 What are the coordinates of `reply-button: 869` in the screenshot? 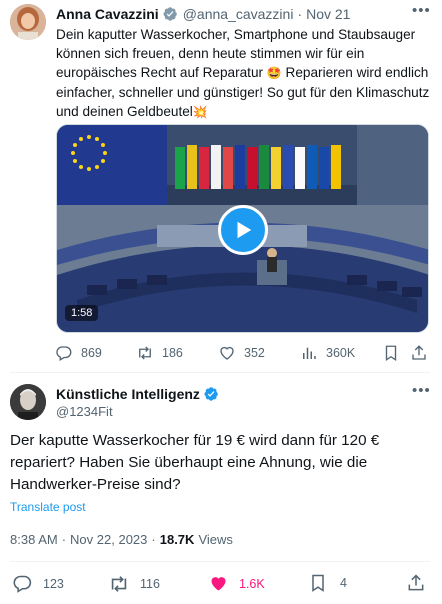 It's located at (78, 353).